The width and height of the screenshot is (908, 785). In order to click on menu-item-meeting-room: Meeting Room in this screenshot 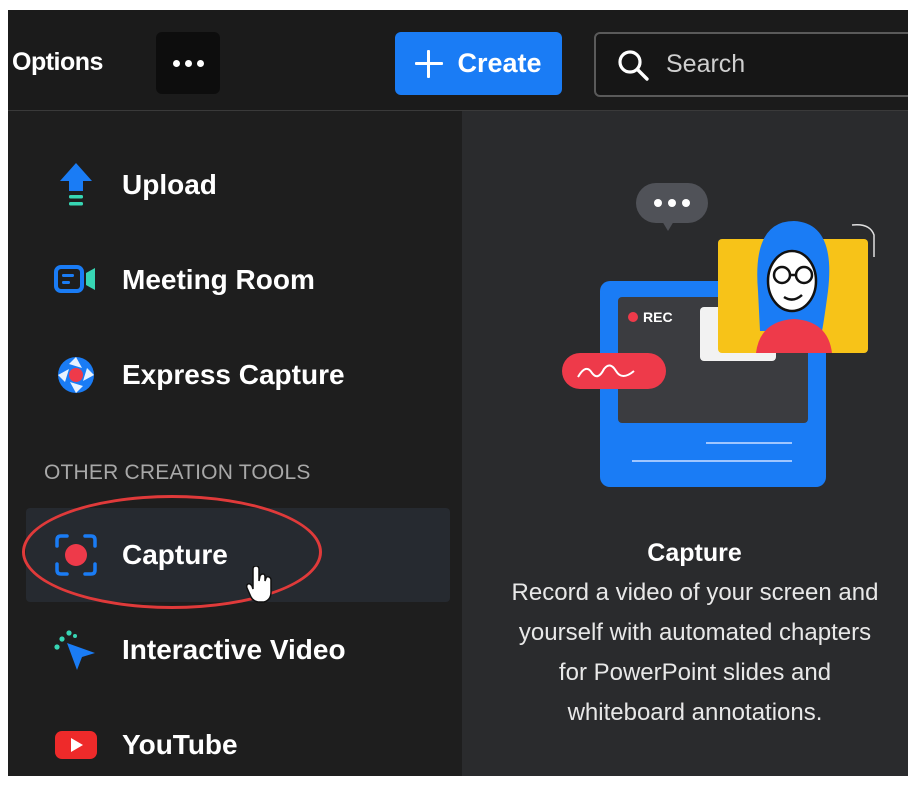, I will do `click(238, 280)`.